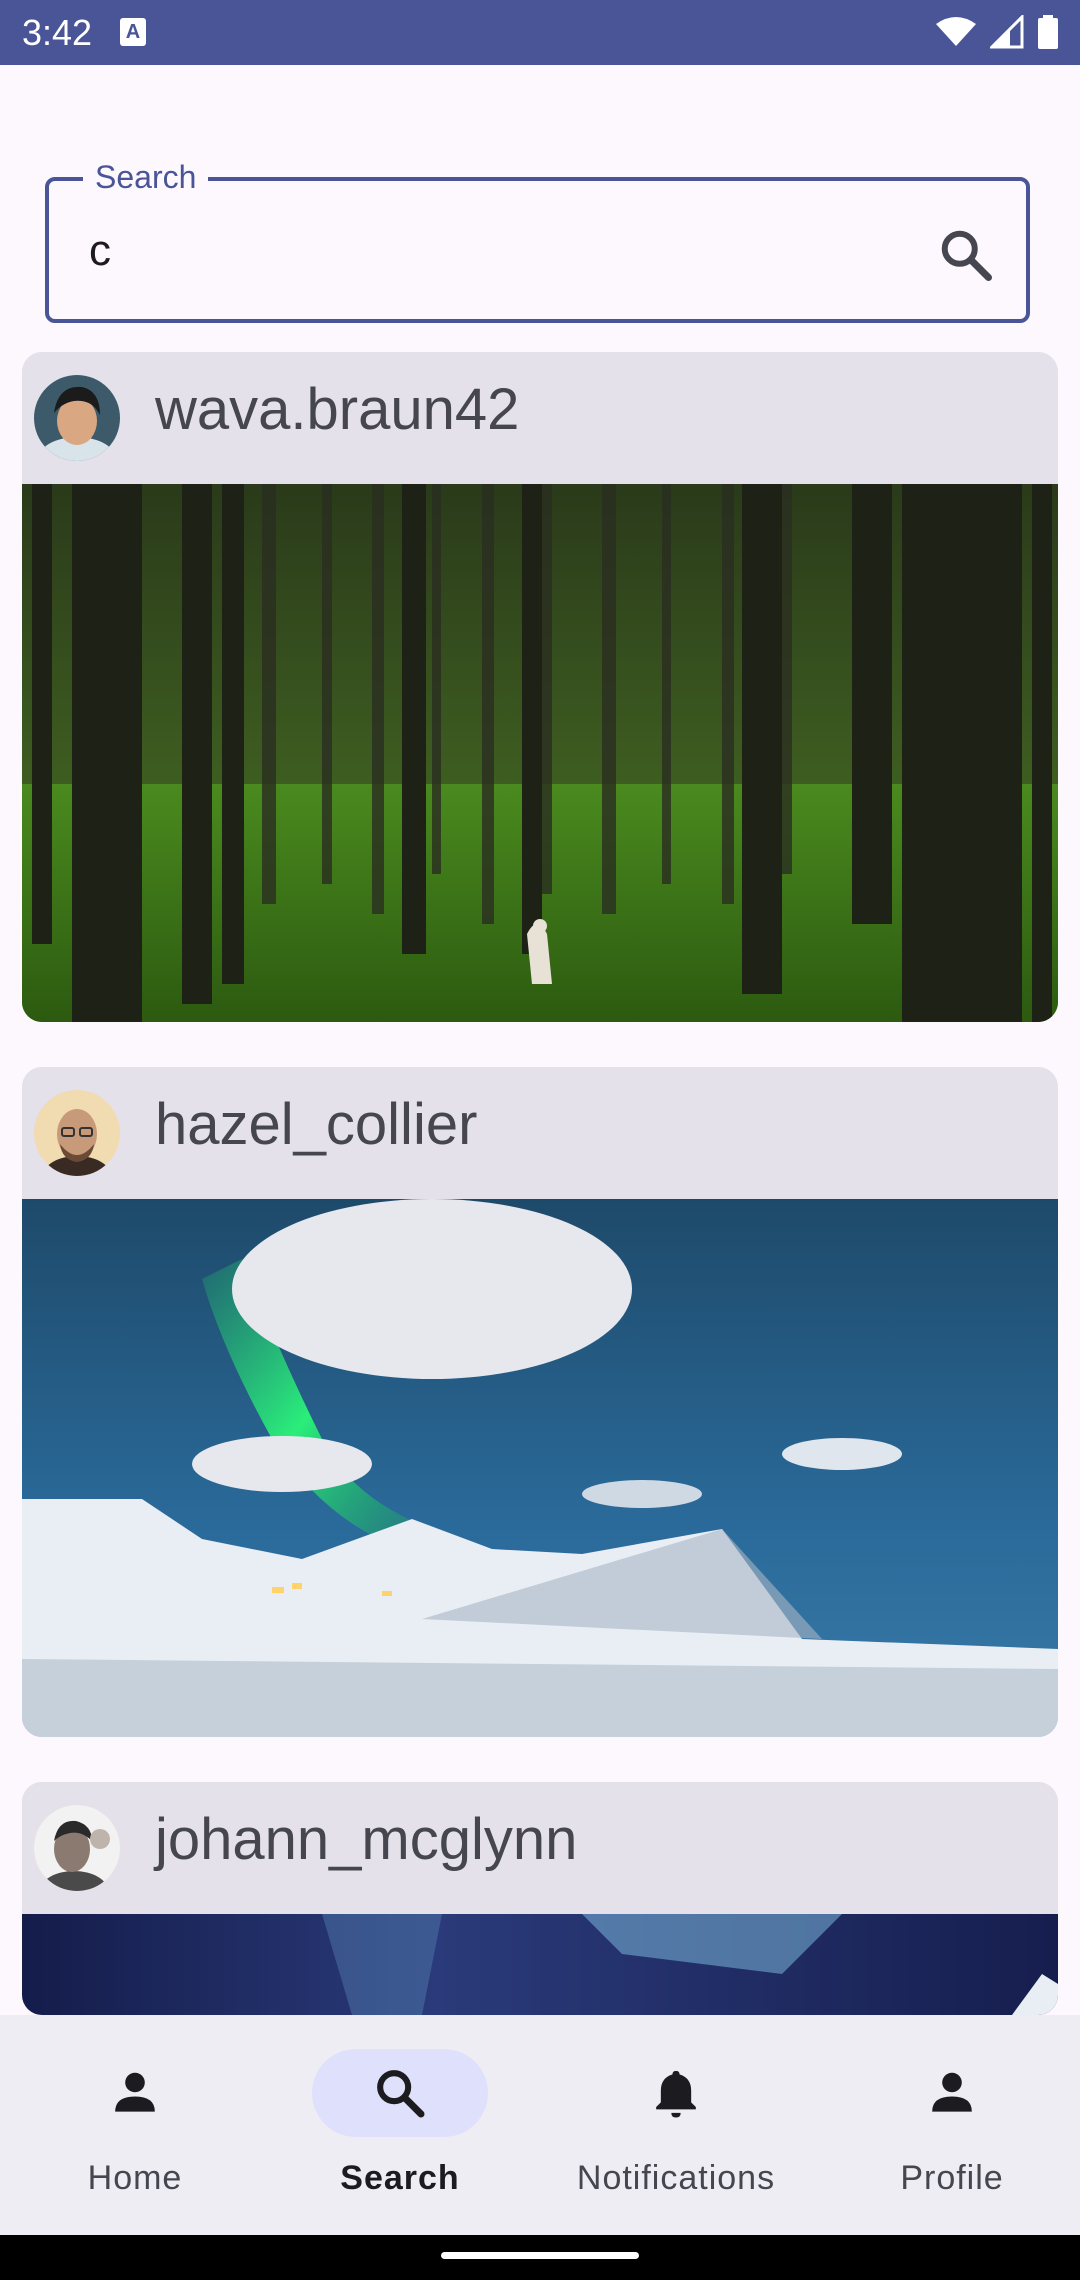  Describe the element at coordinates (316, 1125) in the screenshot. I see `post-username: hazel_collier` at that location.